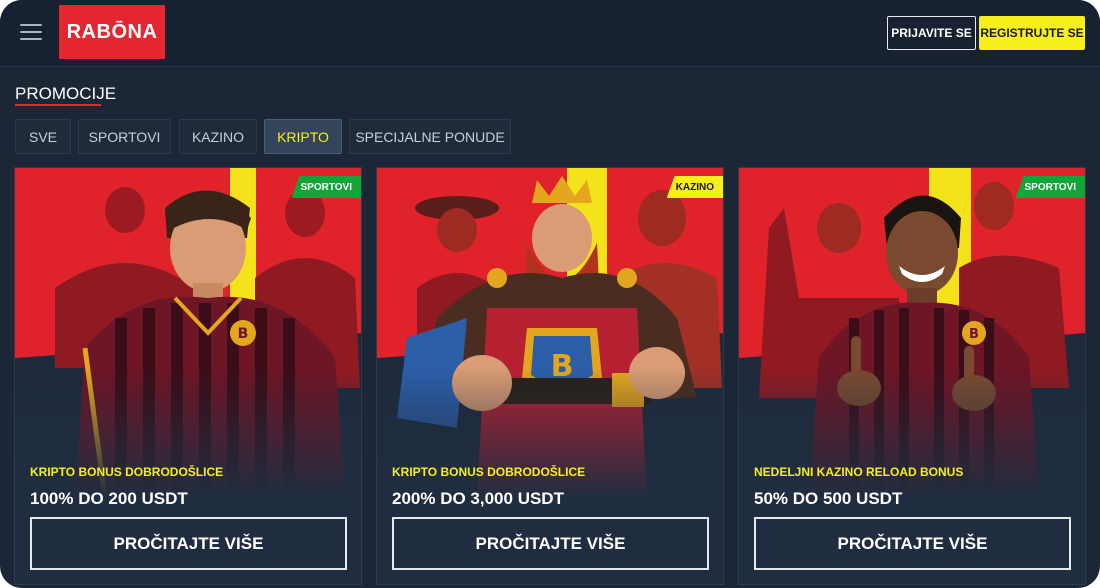 This screenshot has width=1100, height=588. I want to click on tab-kazino: KAZINO, so click(218, 136).